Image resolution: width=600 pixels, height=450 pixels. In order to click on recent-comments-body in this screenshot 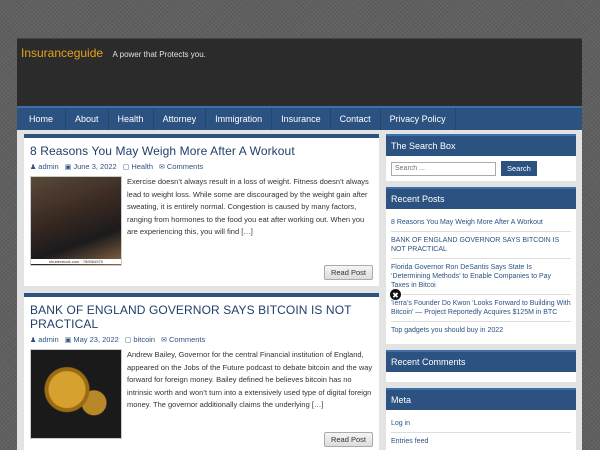, I will do `click(481, 377)`.